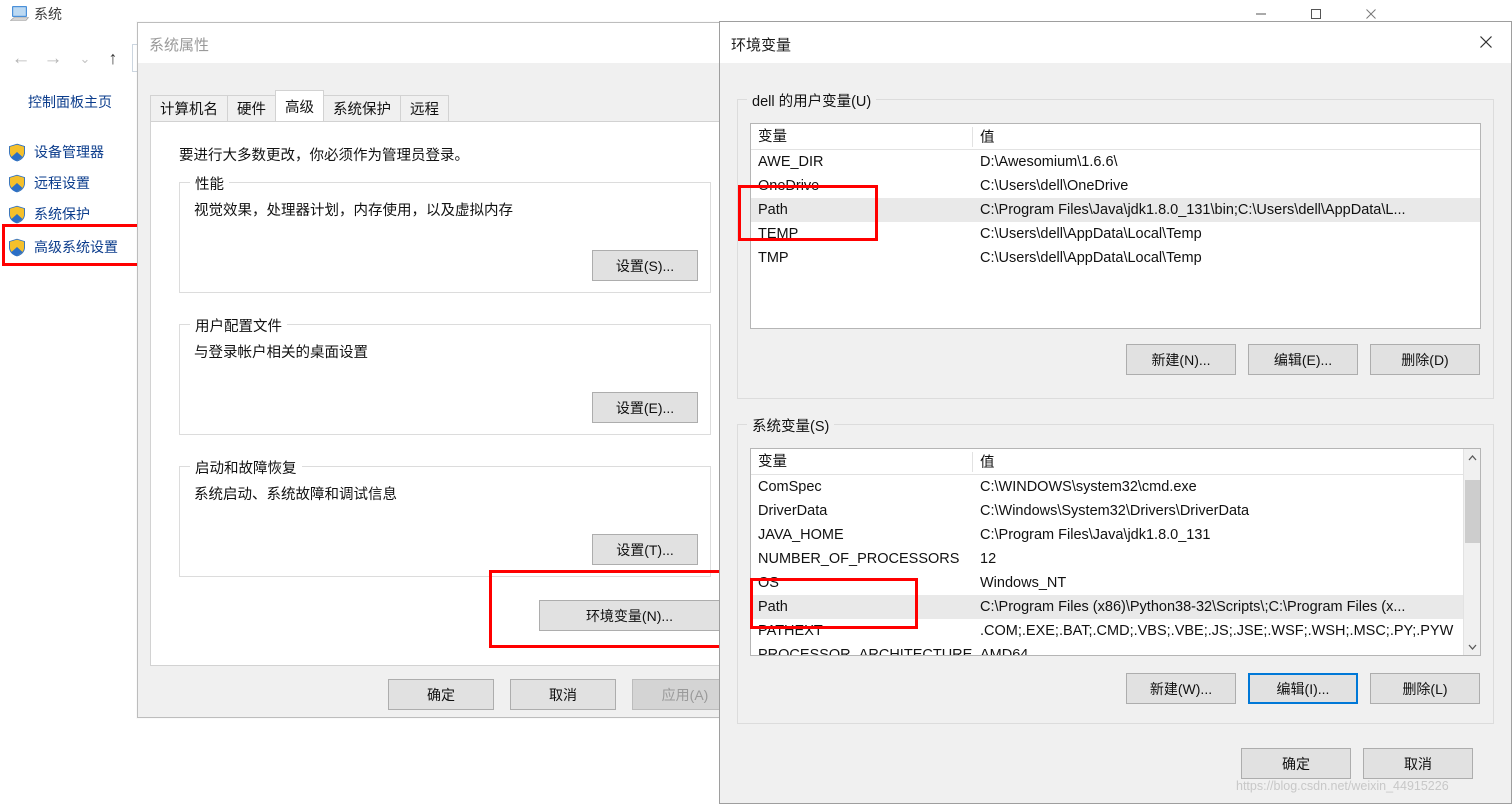  I want to click on variable-value: C:\Users\dell\OneDrive, so click(1054, 186).